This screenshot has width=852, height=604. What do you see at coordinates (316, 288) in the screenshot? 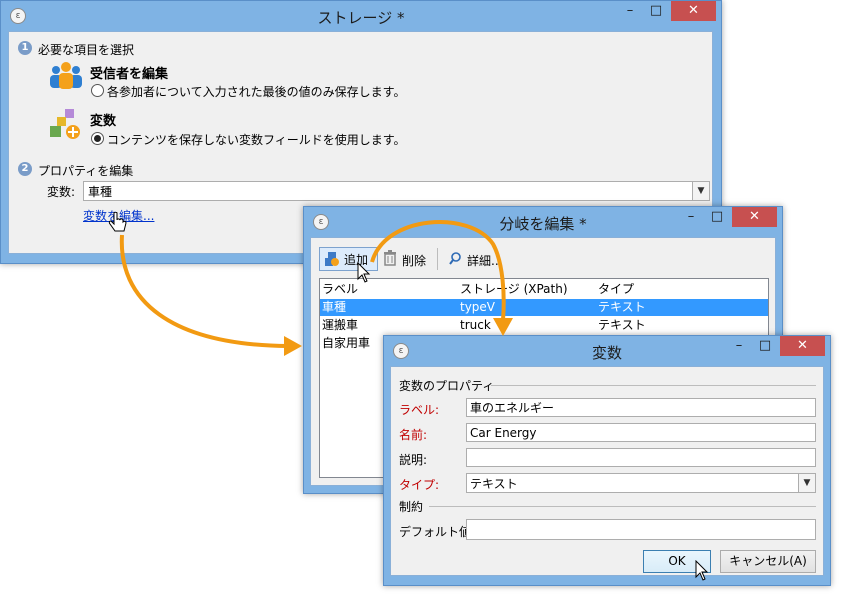
I see `annotation-arrows` at bounding box center [316, 288].